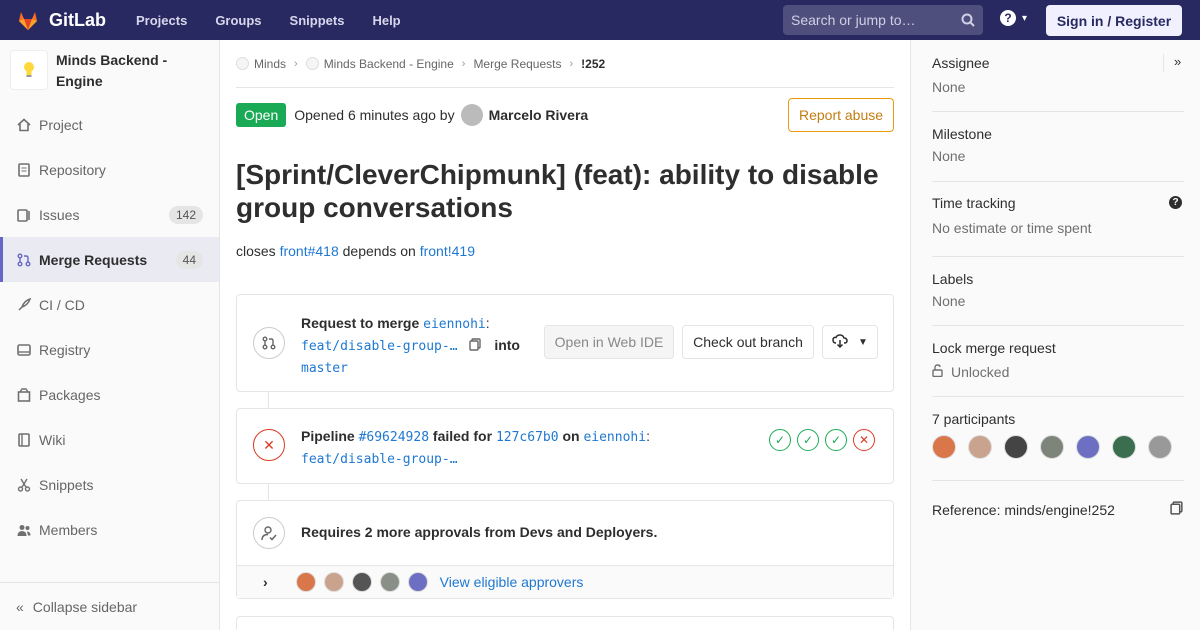 The width and height of the screenshot is (1200, 630). I want to click on participants-label: 7 participants, so click(974, 419).